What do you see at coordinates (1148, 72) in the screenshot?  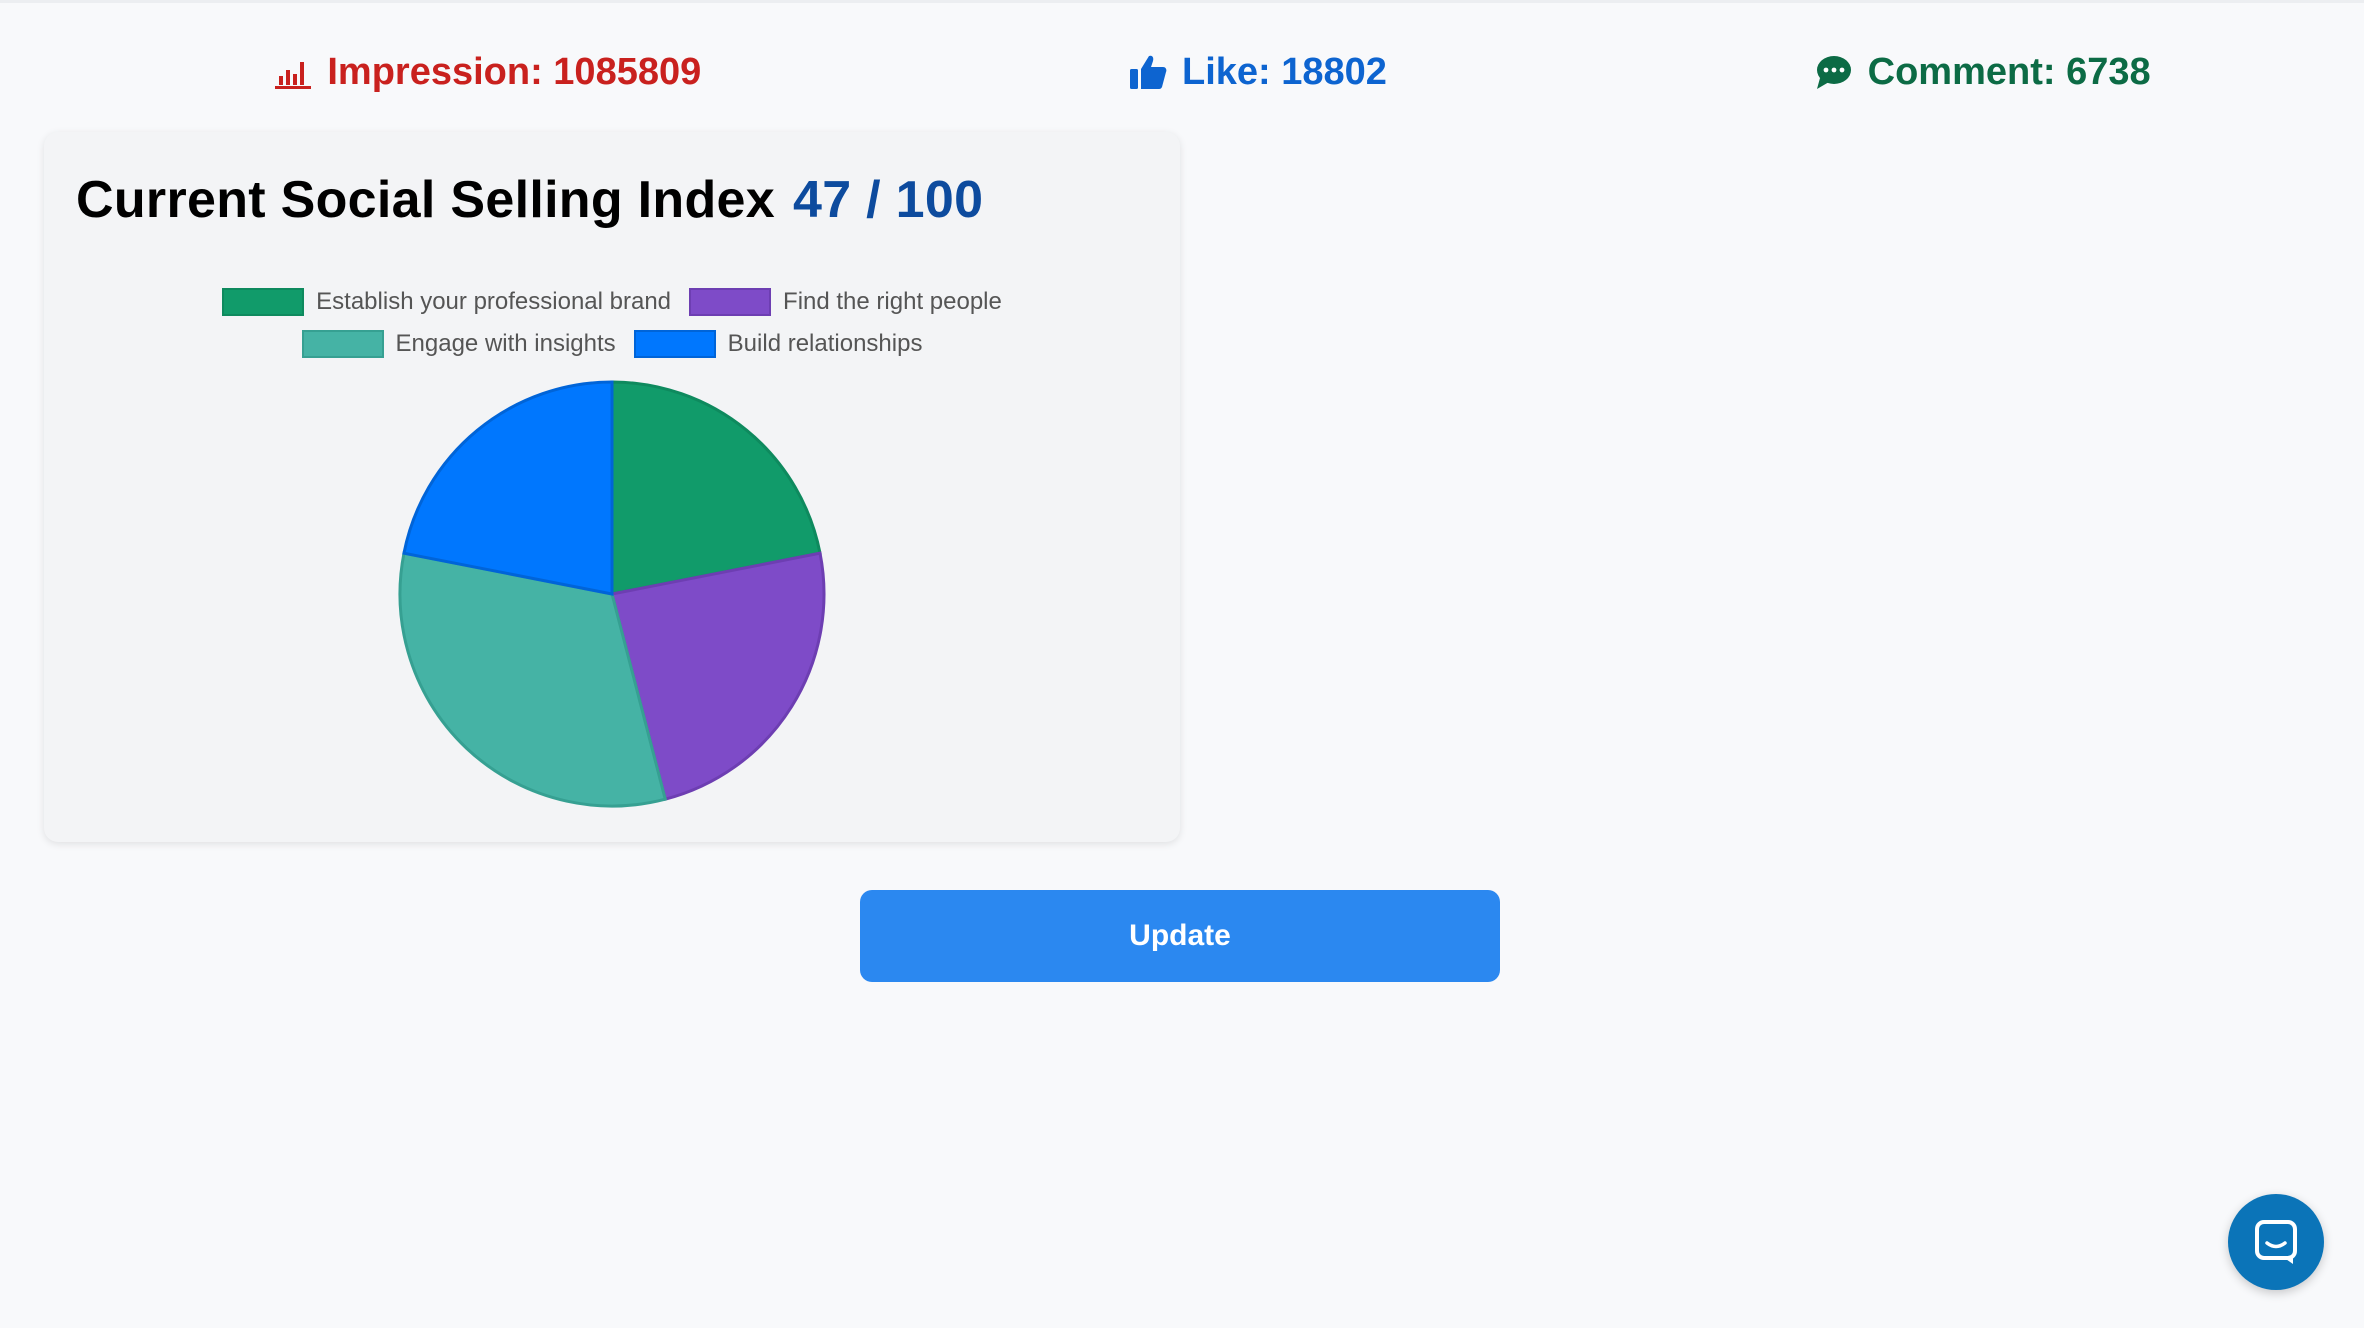 I see `thumbs-up-icon` at bounding box center [1148, 72].